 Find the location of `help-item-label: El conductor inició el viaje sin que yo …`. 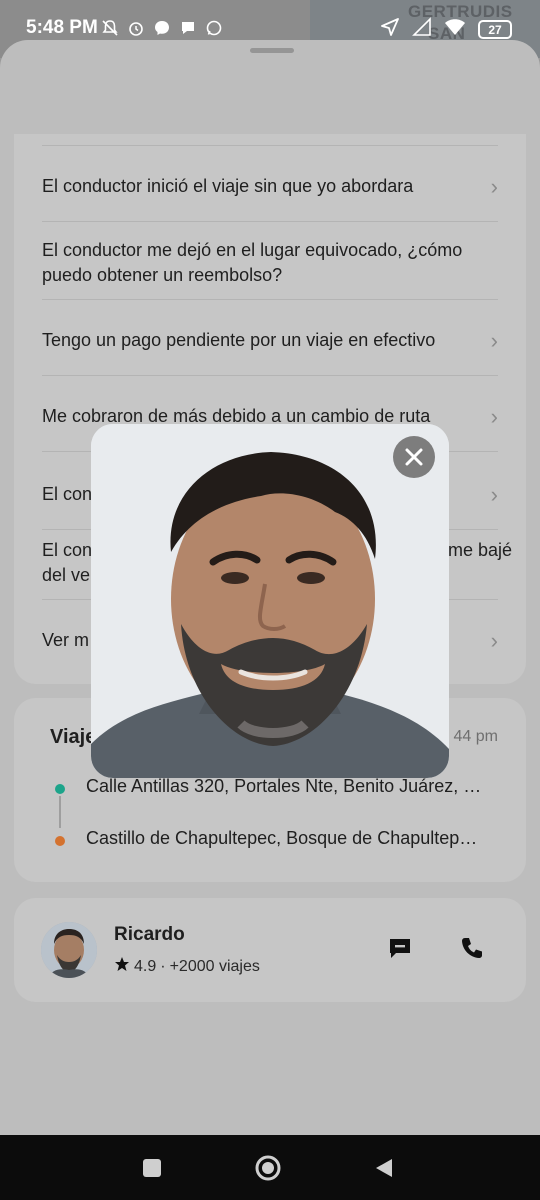

help-item-label: El conductor inició el viaje sin que yo … is located at coordinates (228, 186).